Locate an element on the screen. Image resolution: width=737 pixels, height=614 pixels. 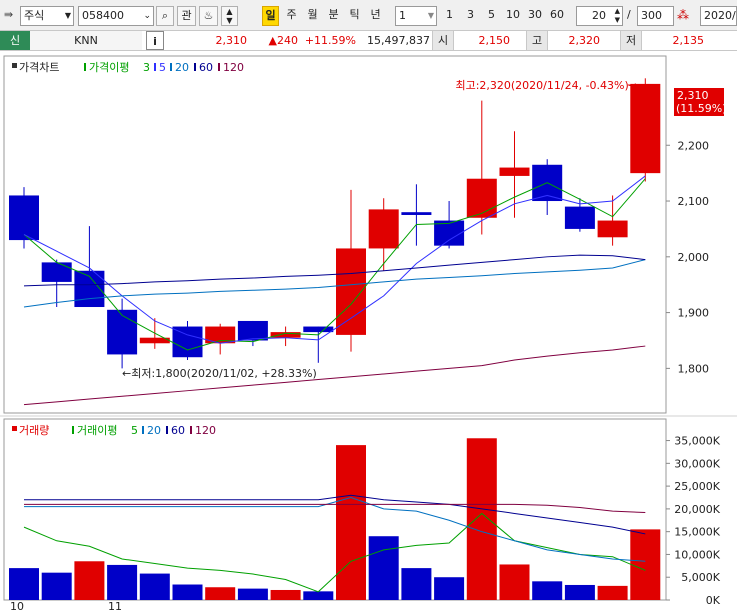
legend-ma20: 20 is located at coordinates (182, 67).